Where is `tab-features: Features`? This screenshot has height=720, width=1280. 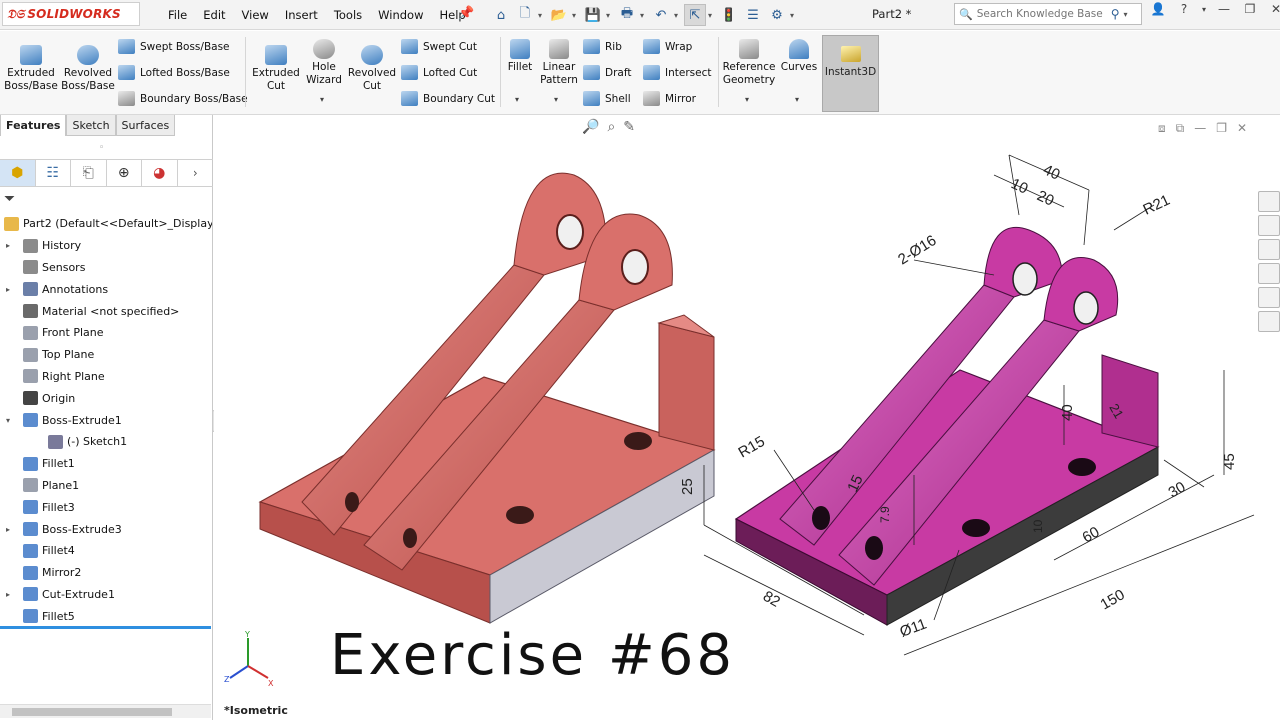 tab-features: Features is located at coordinates (33, 125).